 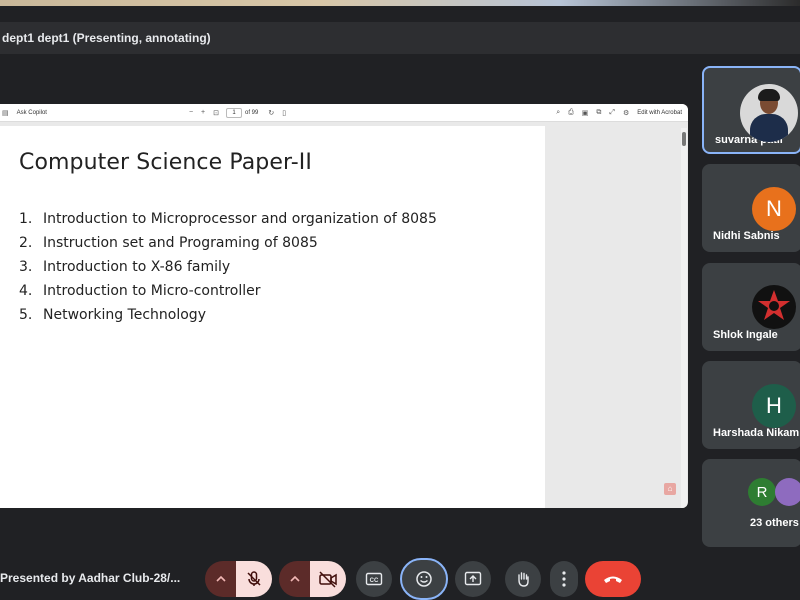 I want to click on more-vert-icon, so click(x=564, y=579).